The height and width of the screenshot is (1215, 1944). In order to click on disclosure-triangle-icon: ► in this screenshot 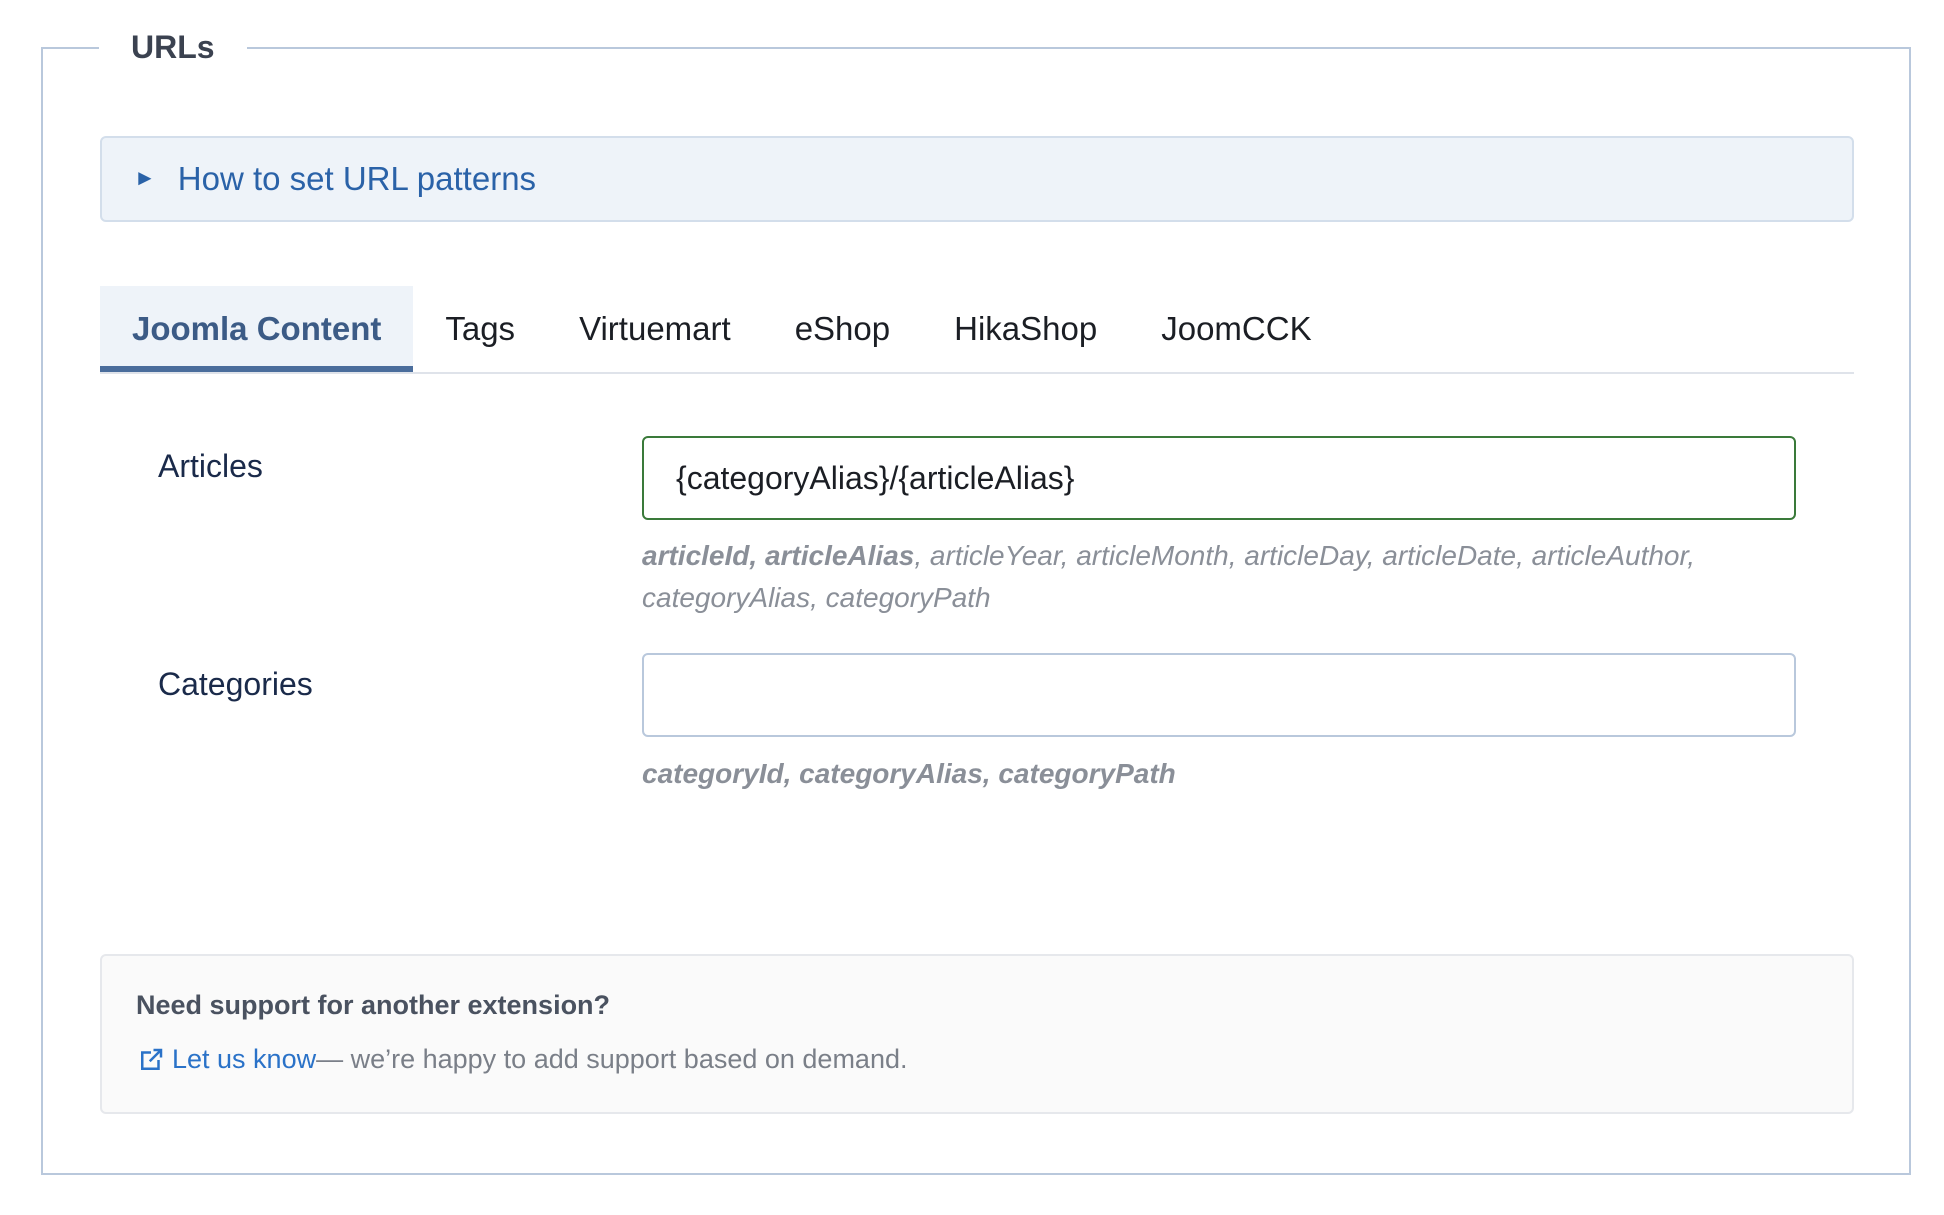, I will do `click(145, 177)`.